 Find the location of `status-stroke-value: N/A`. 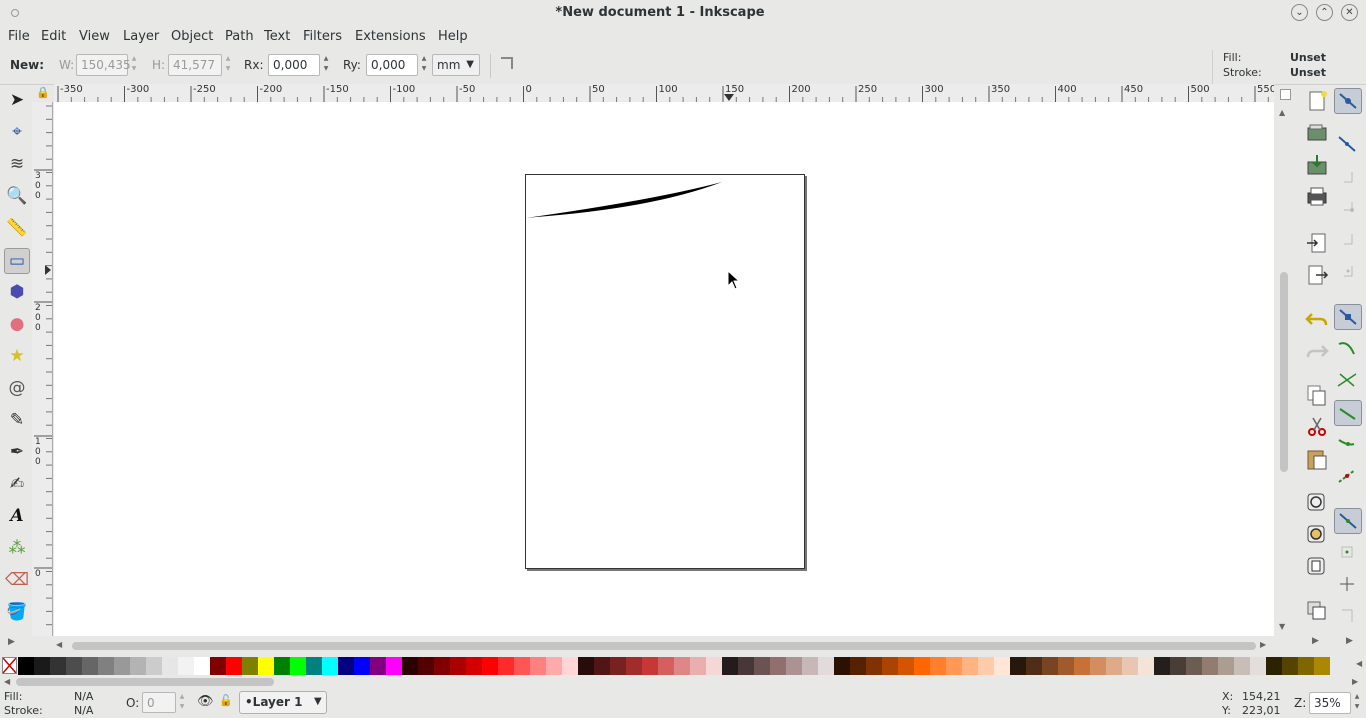

status-stroke-value: N/A is located at coordinates (83, 710).